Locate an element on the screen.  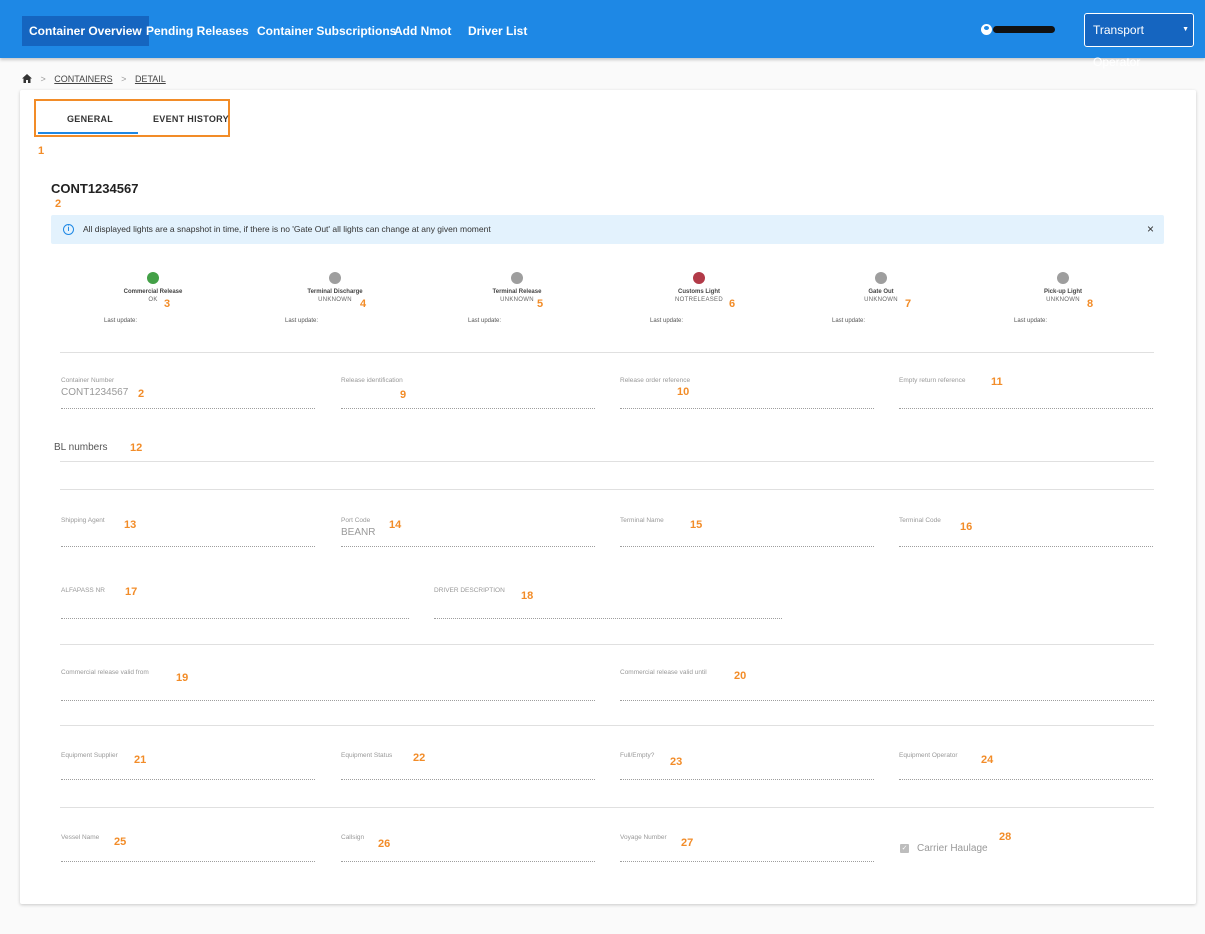
annotation-marker: 6 is located at coordinates (732, 304).